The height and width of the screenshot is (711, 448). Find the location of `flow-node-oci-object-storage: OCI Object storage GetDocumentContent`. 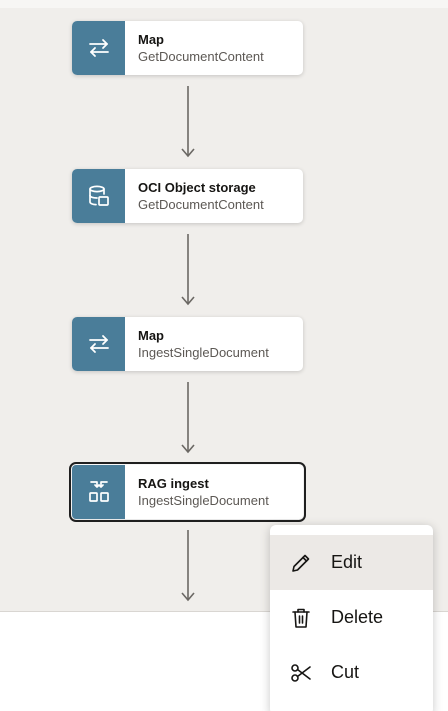

flow-node-oci-object-storage: OCI Object storage GetDocumentContent is located at coordinates (187, 196).